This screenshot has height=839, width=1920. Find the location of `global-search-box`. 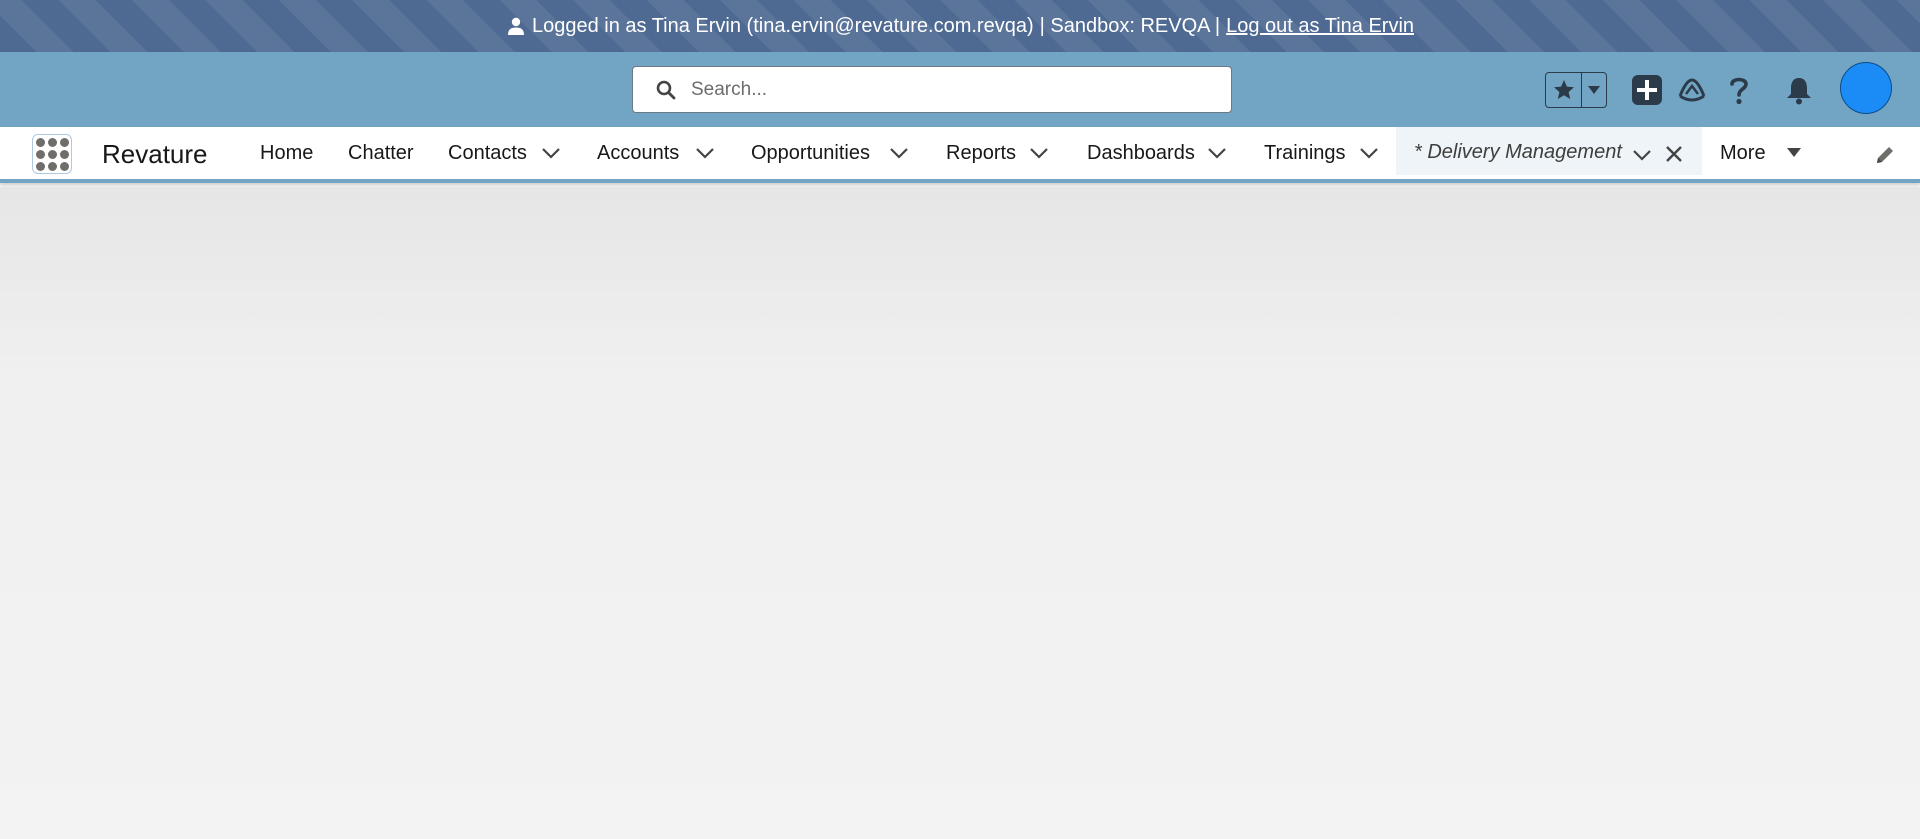

global-search-box is located at coordinates (932, 89).